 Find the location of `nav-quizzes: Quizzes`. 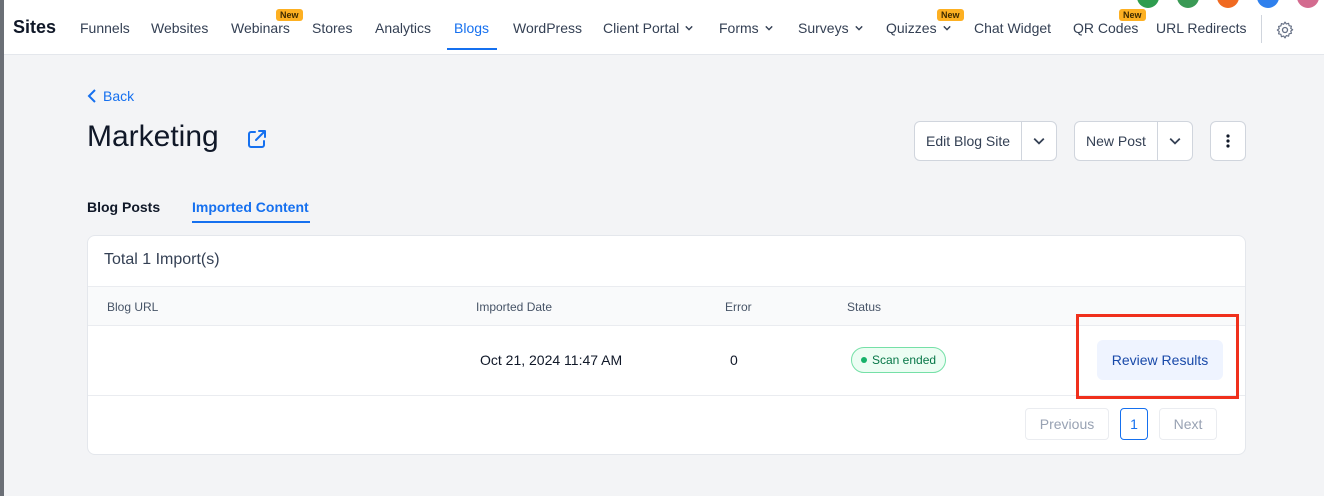

nav-quizzes: Quizzes is located at coordinates (918, 28).